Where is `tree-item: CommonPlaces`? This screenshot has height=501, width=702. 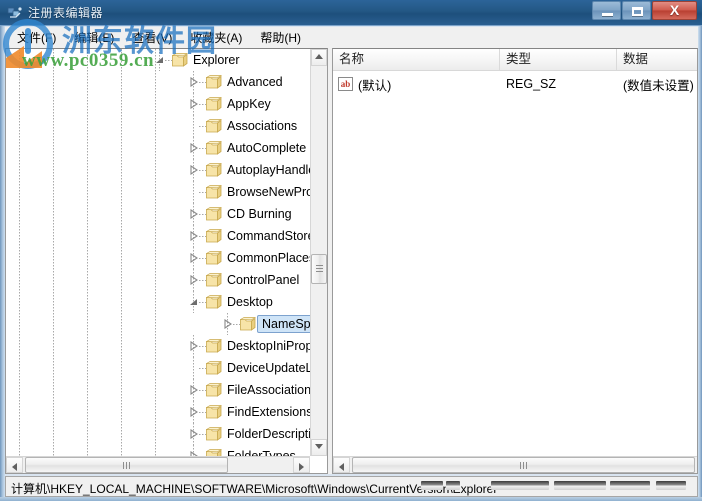
tree-item: CommonPlaces is located at coordinates (158, 258).